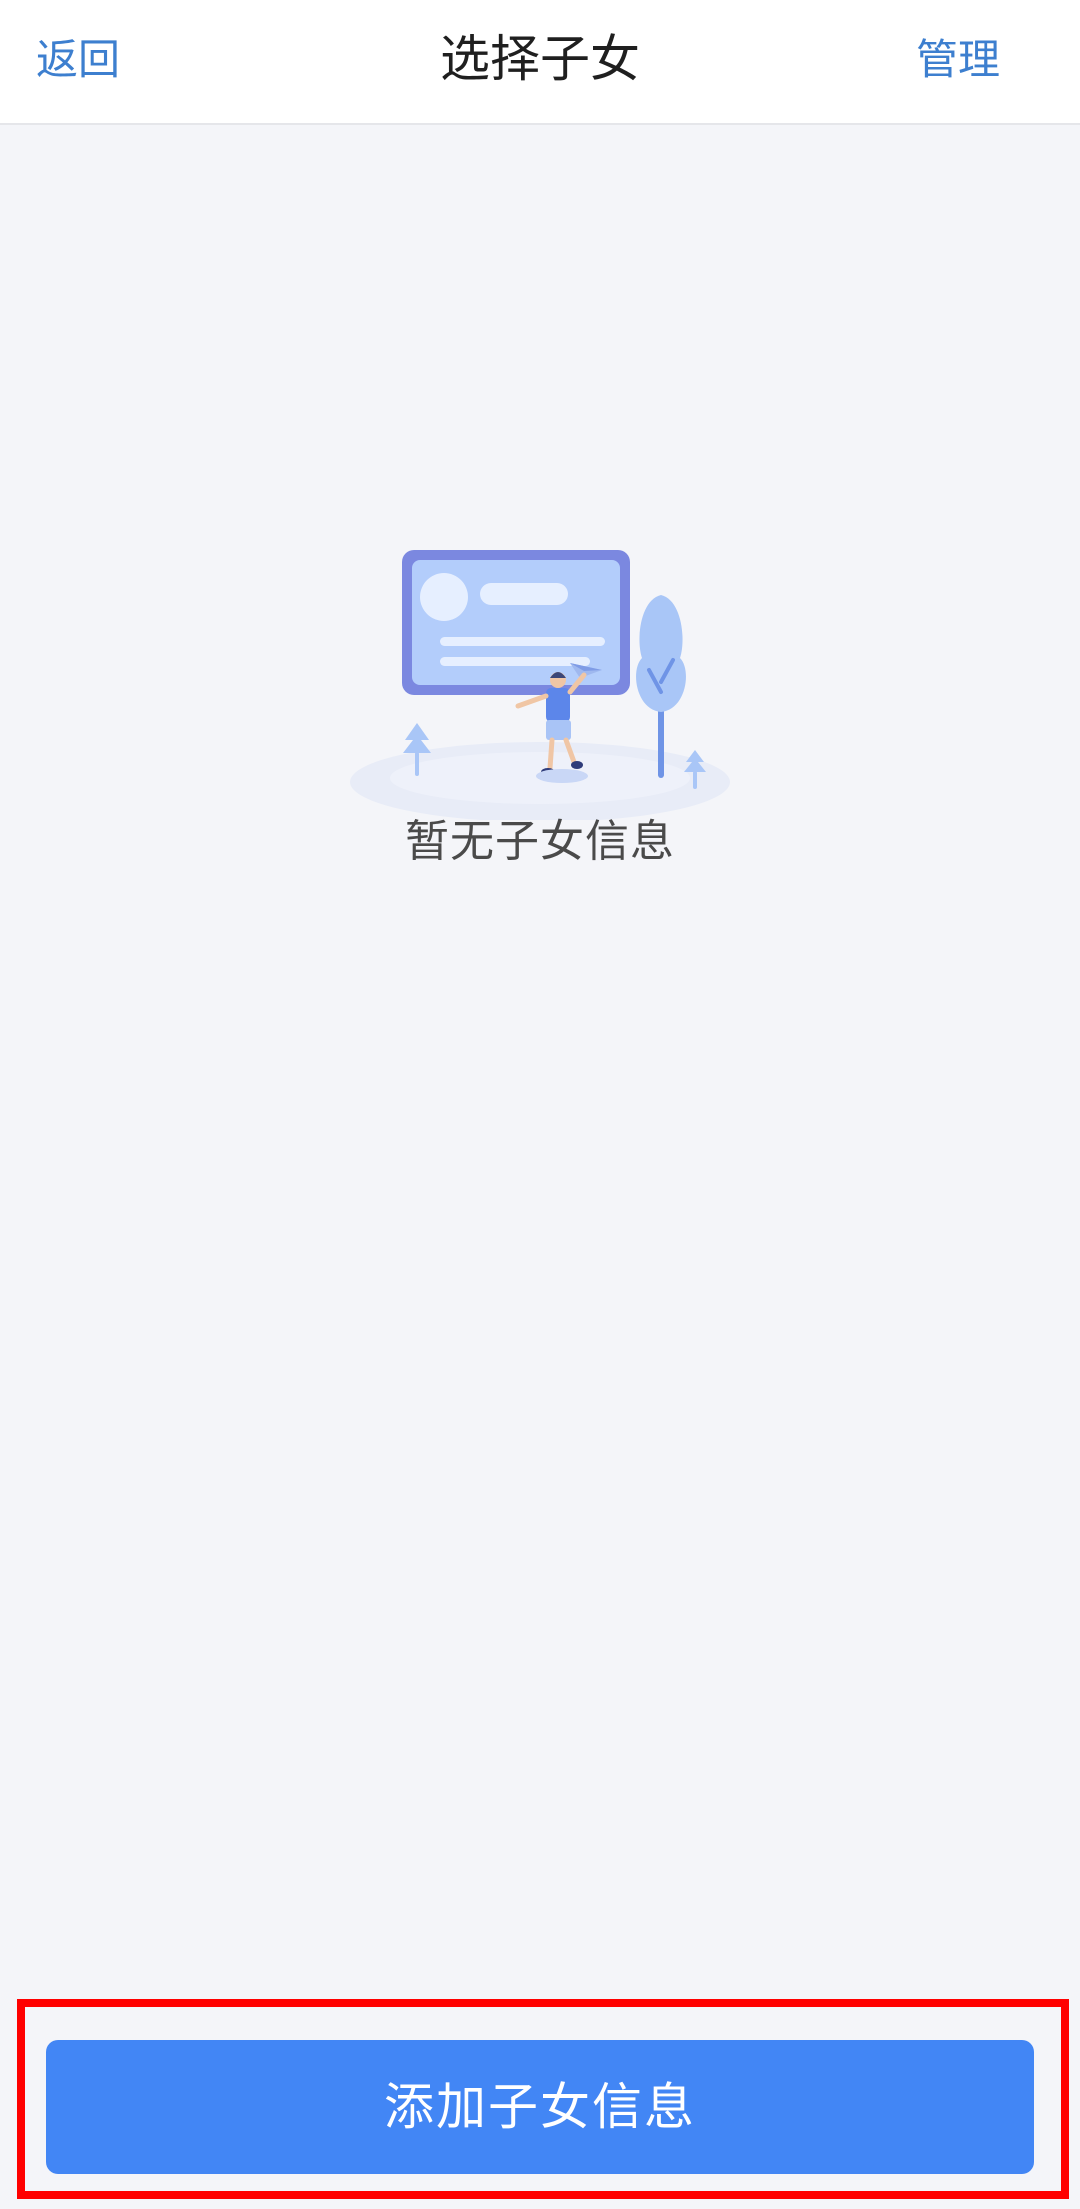 This screenshot has width=1080, height=2209. I want to click on child-arm-left, so click(532, 701).